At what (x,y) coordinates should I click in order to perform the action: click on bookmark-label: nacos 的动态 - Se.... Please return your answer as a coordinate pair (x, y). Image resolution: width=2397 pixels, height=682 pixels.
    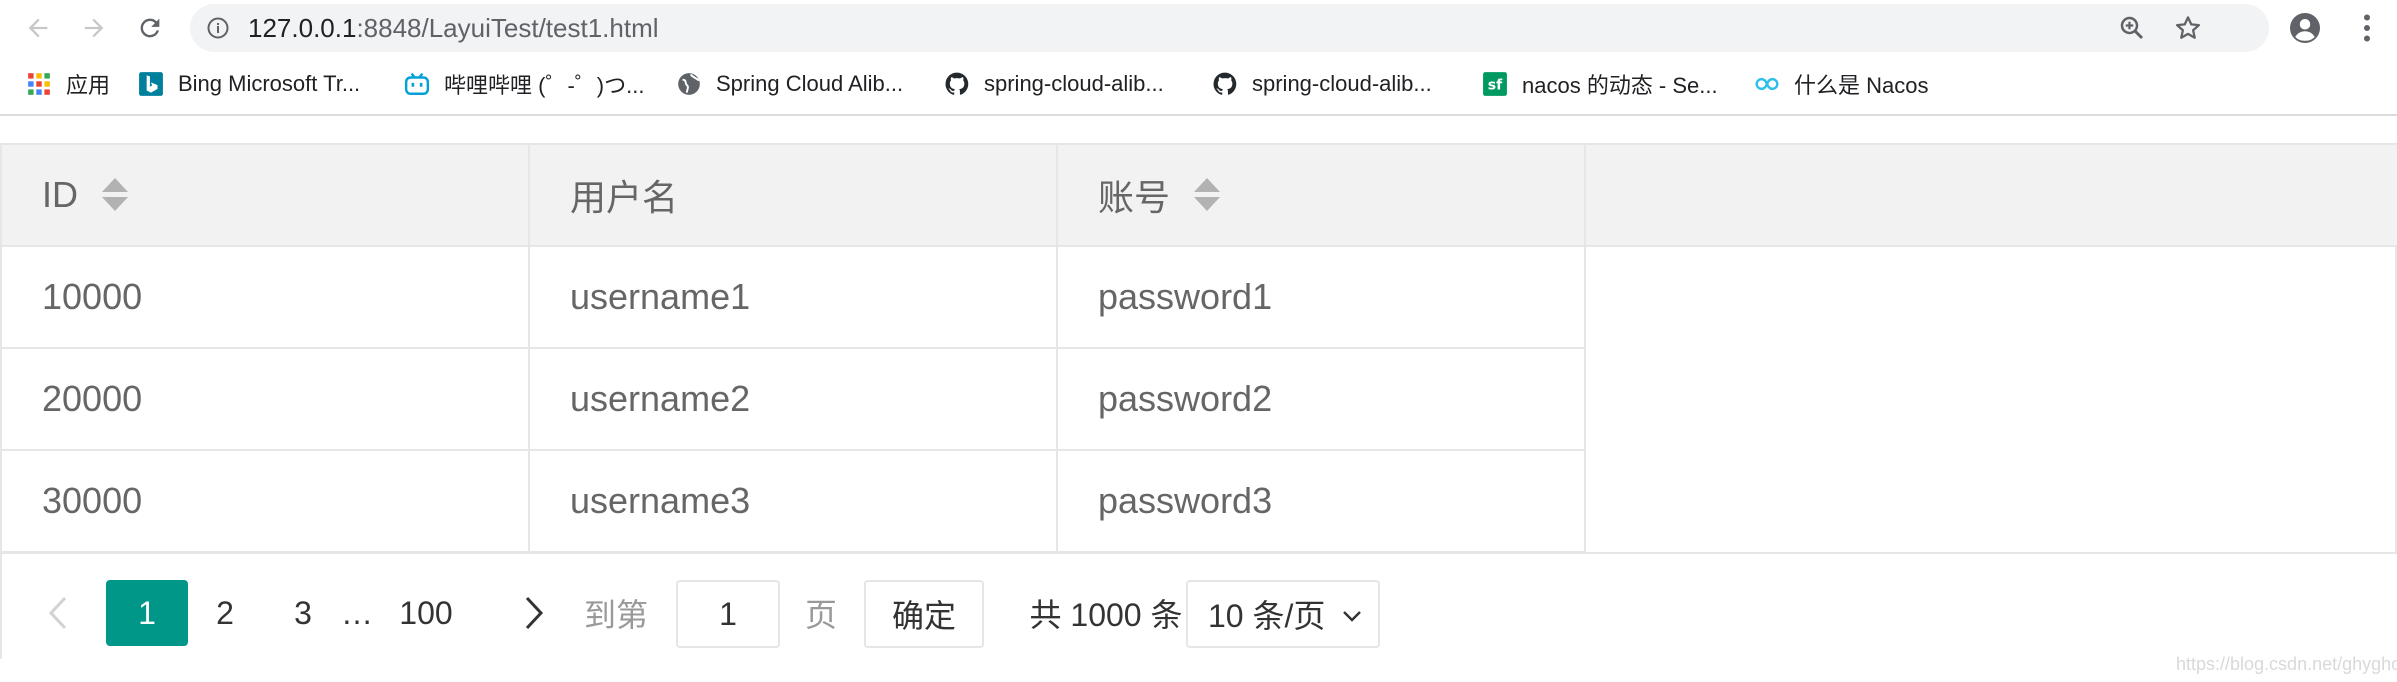
    Looking at the image, I should click on (1620, 85).